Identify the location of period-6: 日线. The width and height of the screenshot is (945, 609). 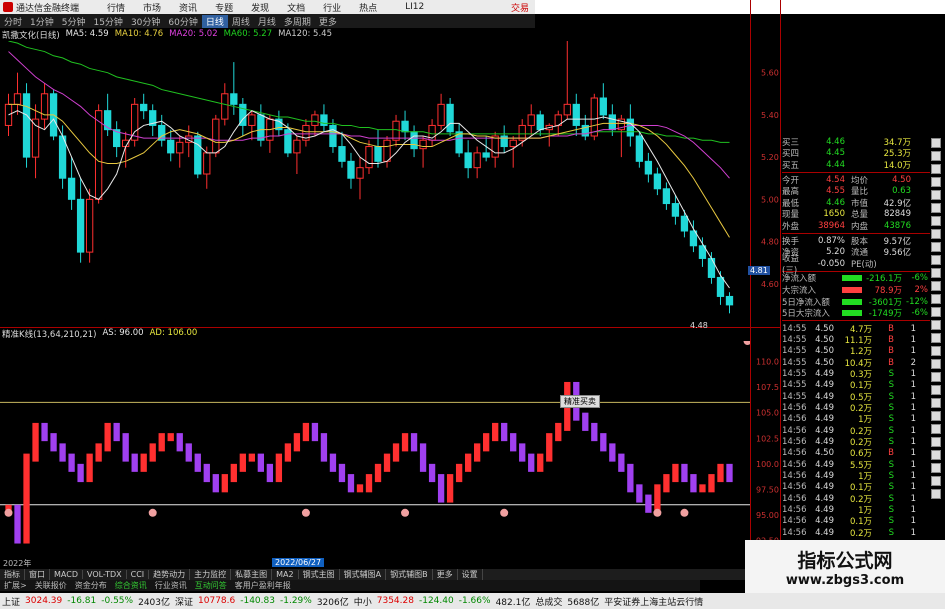
(214, 21).